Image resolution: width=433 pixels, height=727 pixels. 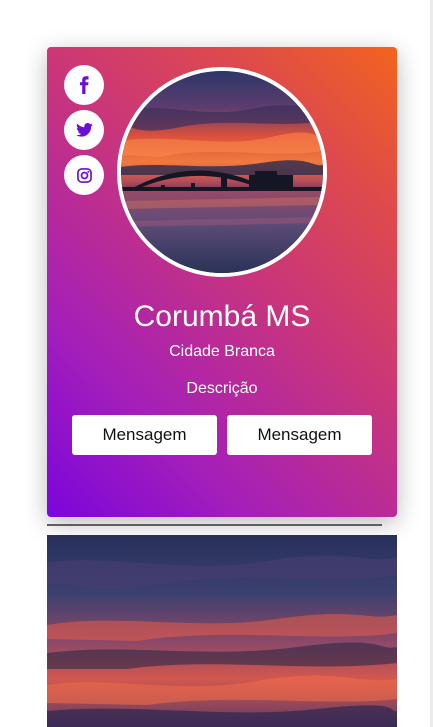 I want to click on avatar, so click(x=222, y=172).